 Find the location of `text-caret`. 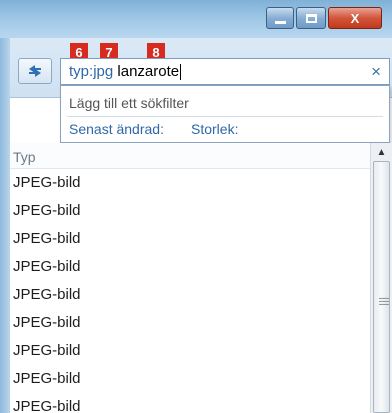

text-caret is located at coordinates (181, 71).